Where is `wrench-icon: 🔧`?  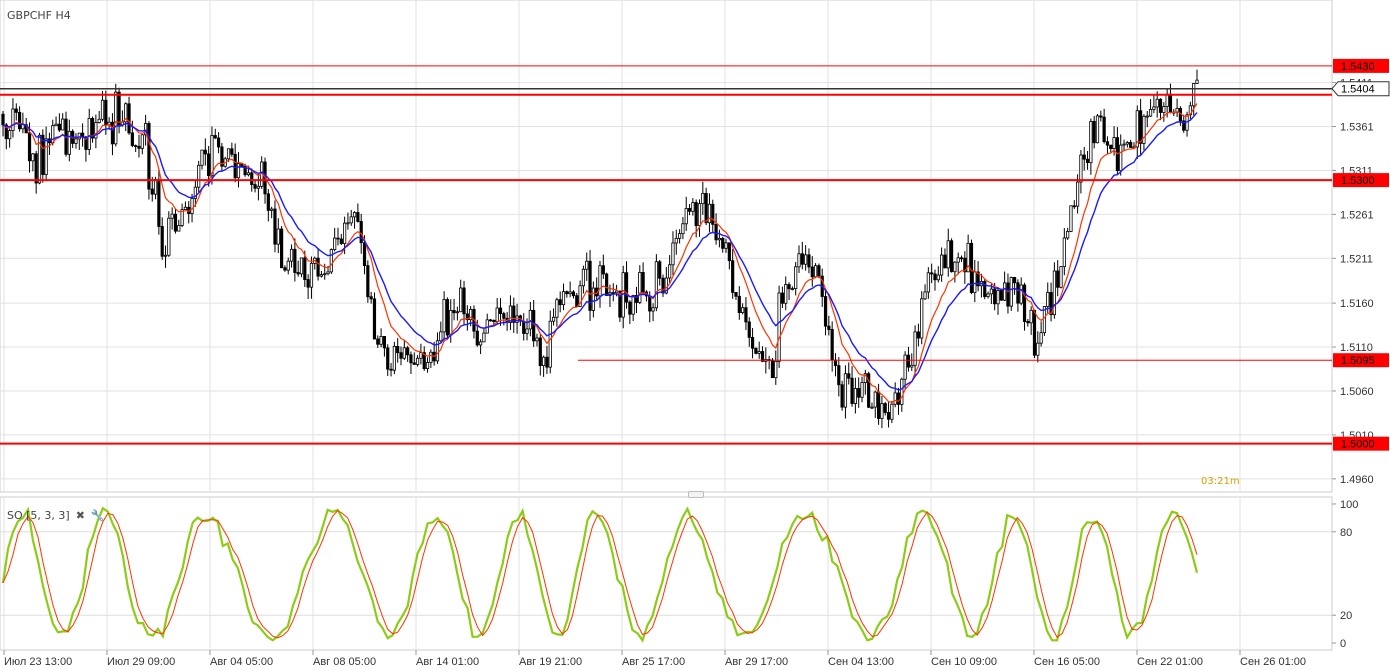
wrench-icon: 🔧 is located at coordinates (98, 515).